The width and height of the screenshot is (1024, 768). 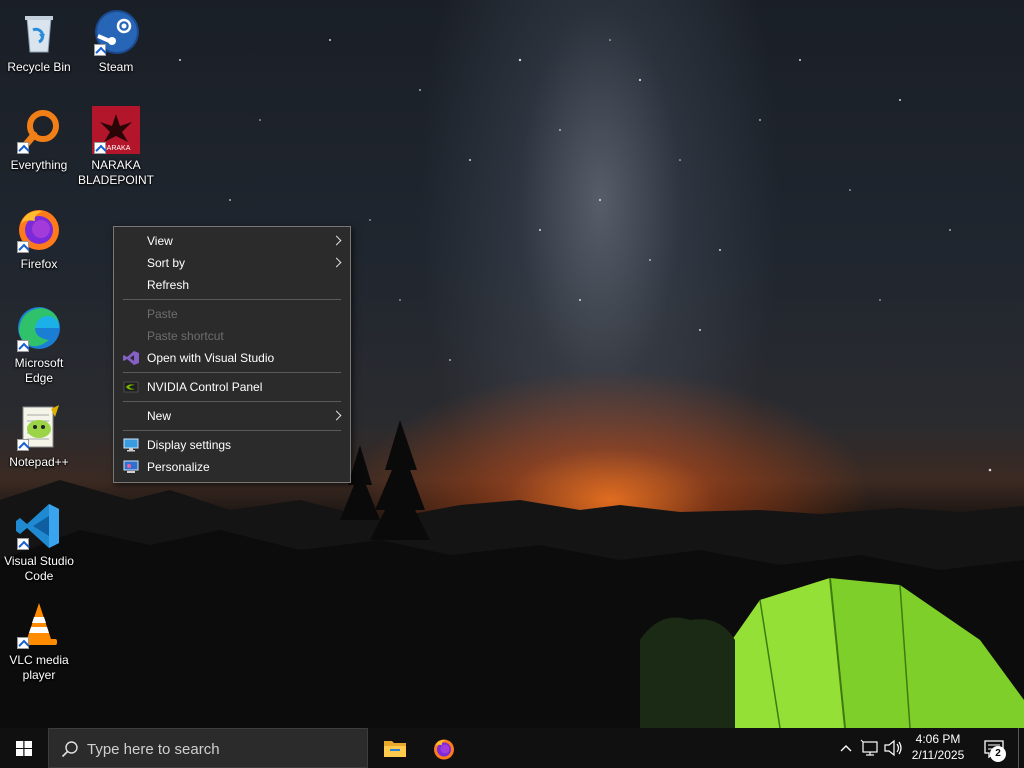 I want to click on naraka-bladepoint-icon: NARAKA, so click(x=116, y=130).